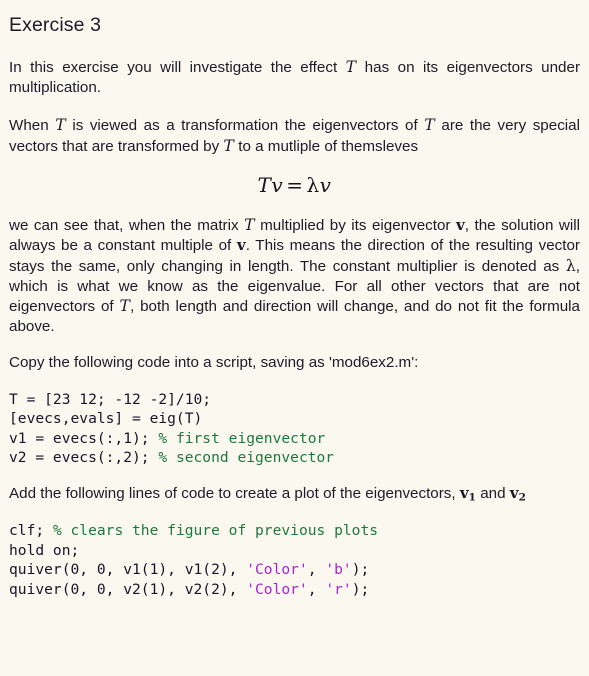 The width and height of the screenshot is (589, 676). Describe the element at coordinates (32, 125) in the screenshot. I see `paragraph-transformation-text-1: When` at that location.